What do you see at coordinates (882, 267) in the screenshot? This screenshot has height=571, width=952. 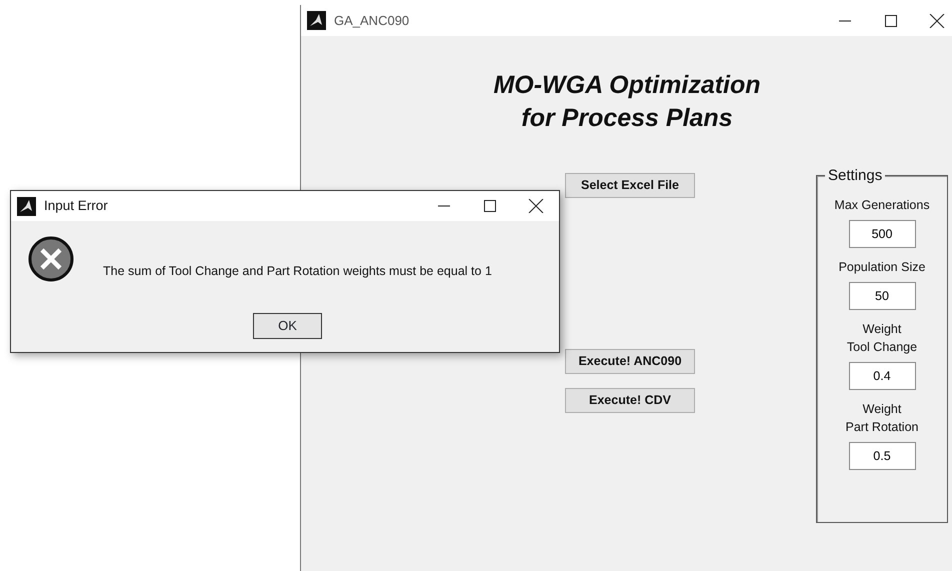 I see `field-label: Population Size` at bounding box center [882, 267].